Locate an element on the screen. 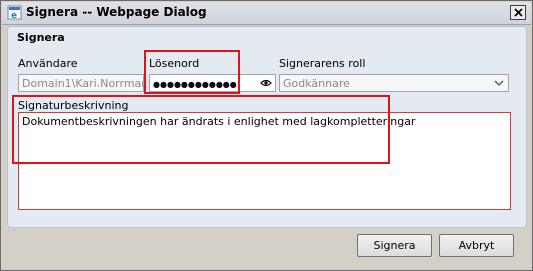 This screenshot has height=271, width=533. group-title: Signera is located at coordinates (41, 37).